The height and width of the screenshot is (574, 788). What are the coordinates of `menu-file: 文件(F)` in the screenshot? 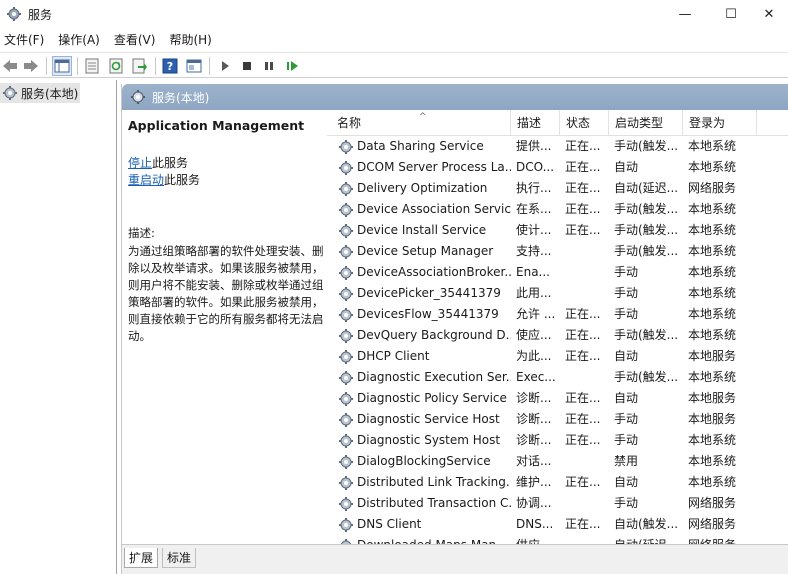 It's located at (26, 40).